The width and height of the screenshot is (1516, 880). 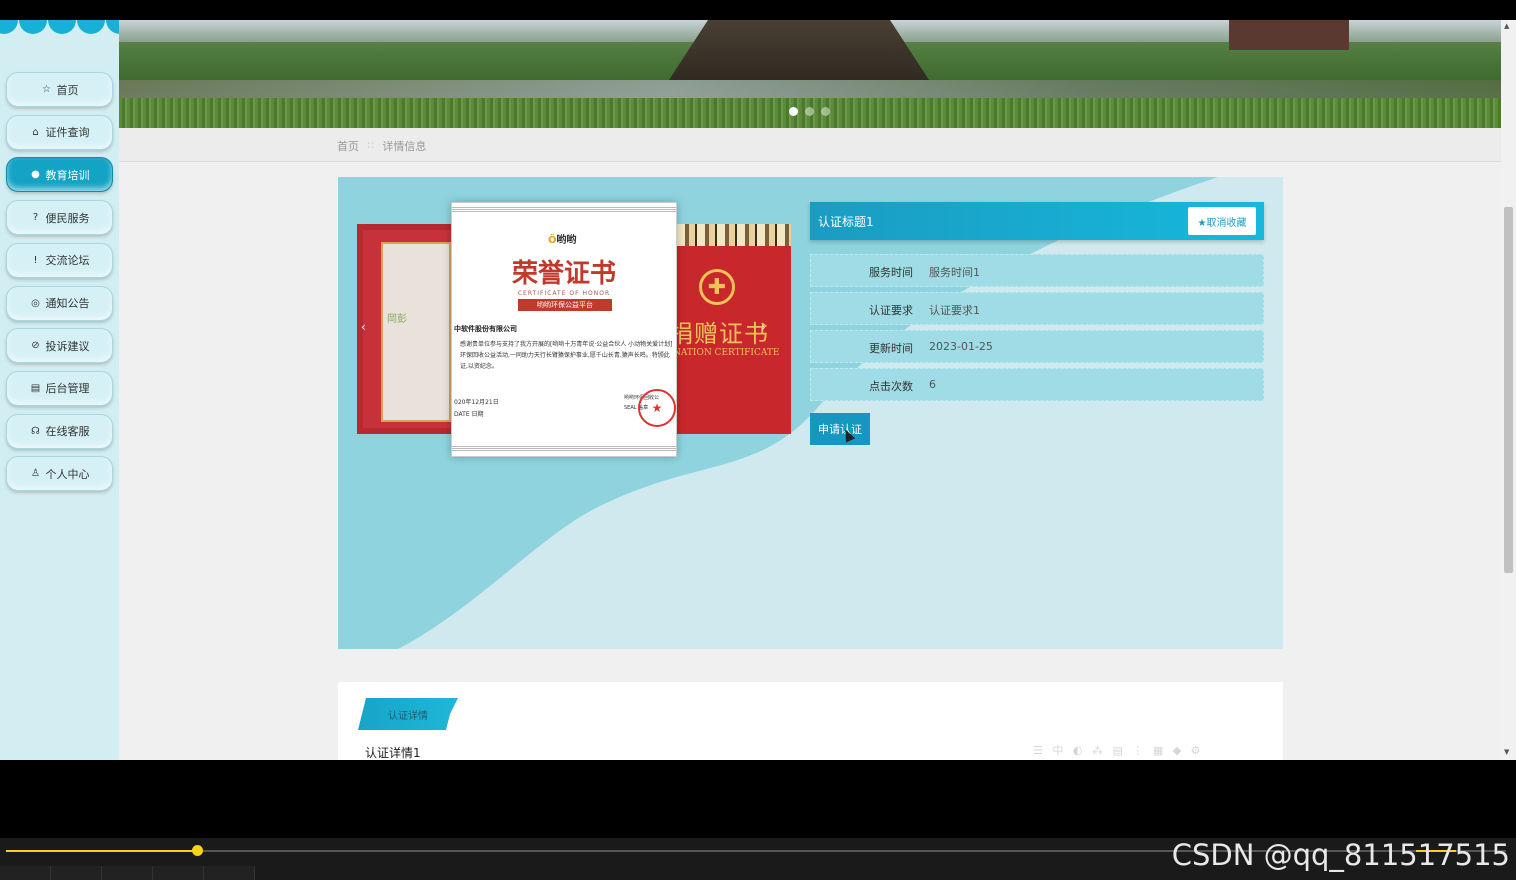 What do you see at coordinates (1037, 384) in the screenshot?
I see `detail-row: 点击次数 6` at bounding box center [1037, 384].